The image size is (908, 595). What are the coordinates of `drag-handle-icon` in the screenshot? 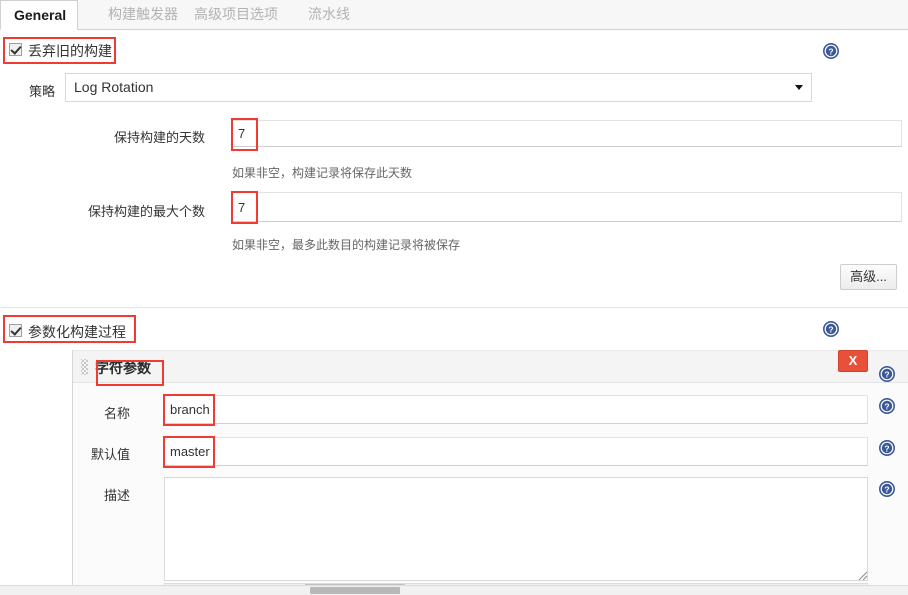 It's located at (84, 367).